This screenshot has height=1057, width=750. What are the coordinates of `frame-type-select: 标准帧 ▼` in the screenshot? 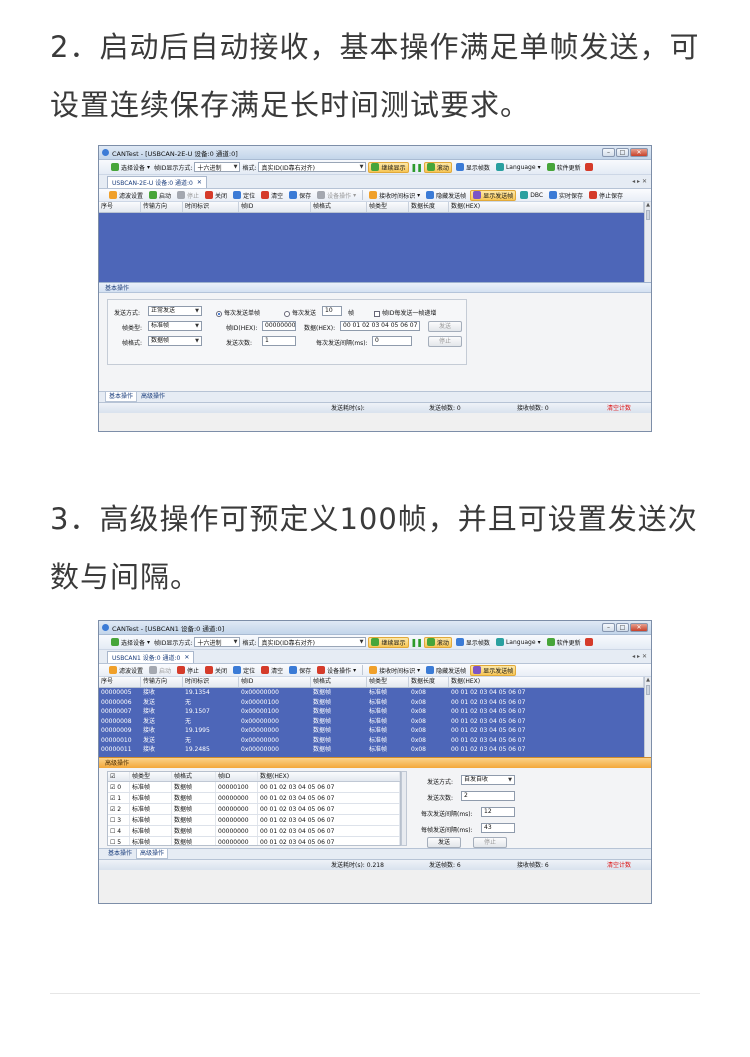 It's located at (175, 326).